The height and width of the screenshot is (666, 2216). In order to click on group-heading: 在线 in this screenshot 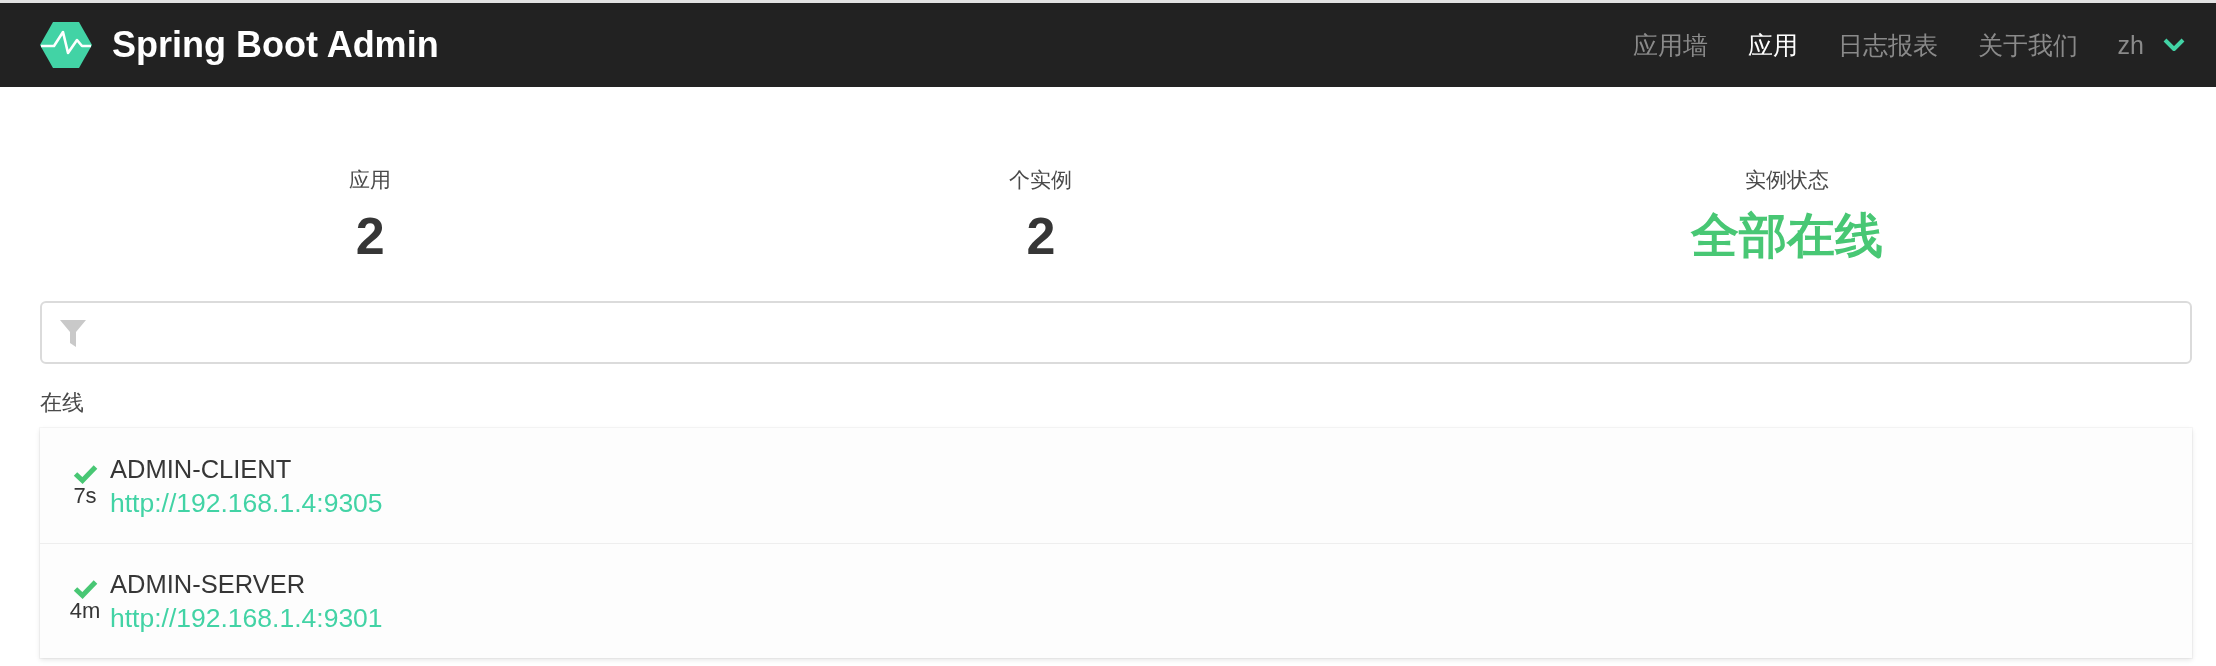, I will do `click(62, 403)`.